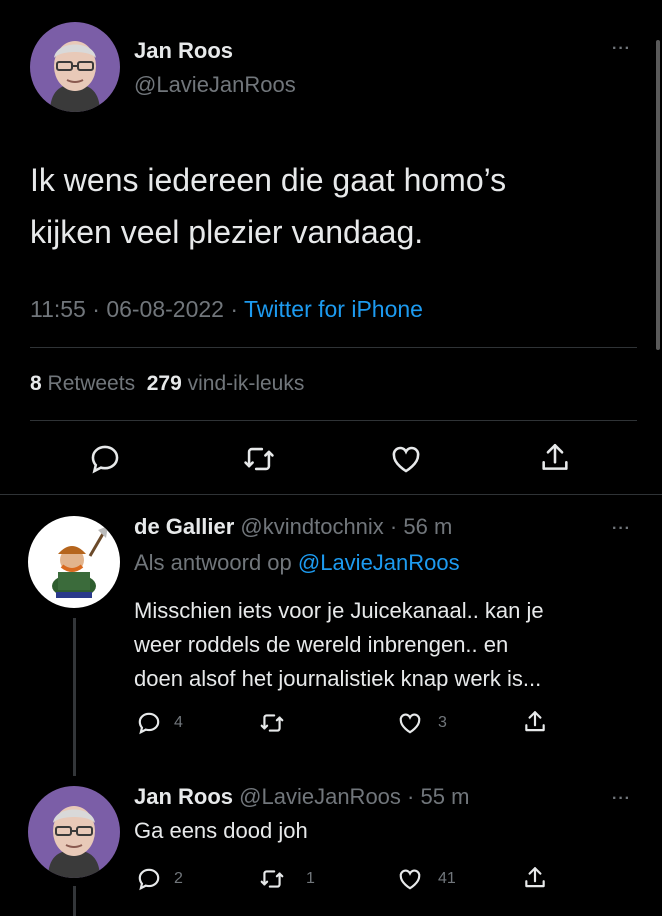  I want to click on tweet-meta: 11:55 · 06-08-2022 · Twitter for iPhone, so click(226, 309).